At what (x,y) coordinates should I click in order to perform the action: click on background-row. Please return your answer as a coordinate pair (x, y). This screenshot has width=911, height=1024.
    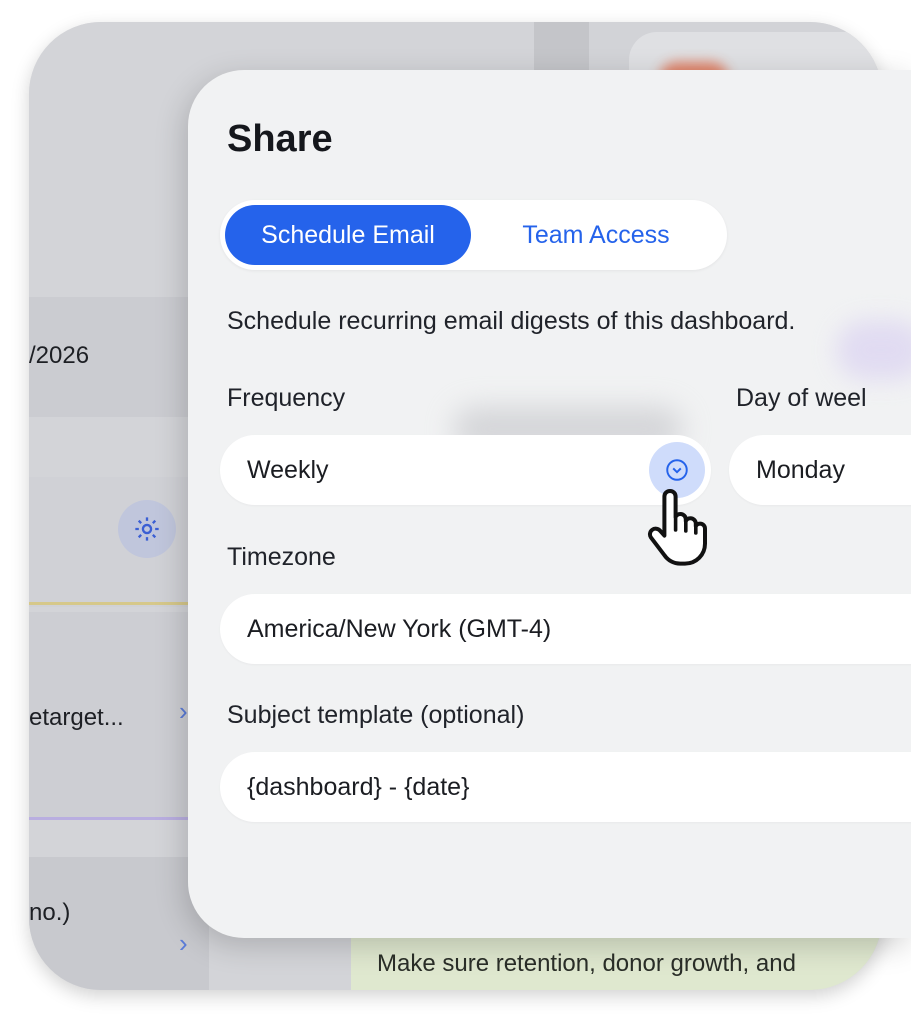
    Looking at the image, I should click on (119, 542).